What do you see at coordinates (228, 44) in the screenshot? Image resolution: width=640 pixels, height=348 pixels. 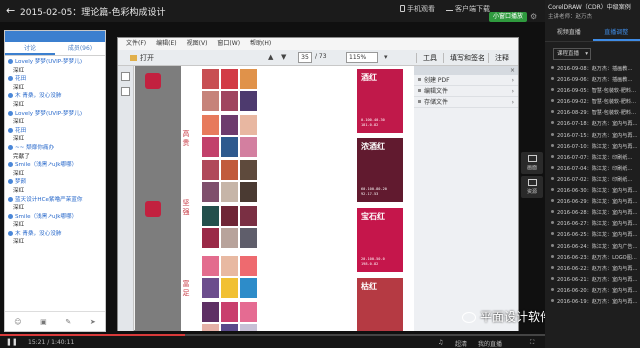 I see `menu-item: 窗口(W)` at bounding box center [228, 44].